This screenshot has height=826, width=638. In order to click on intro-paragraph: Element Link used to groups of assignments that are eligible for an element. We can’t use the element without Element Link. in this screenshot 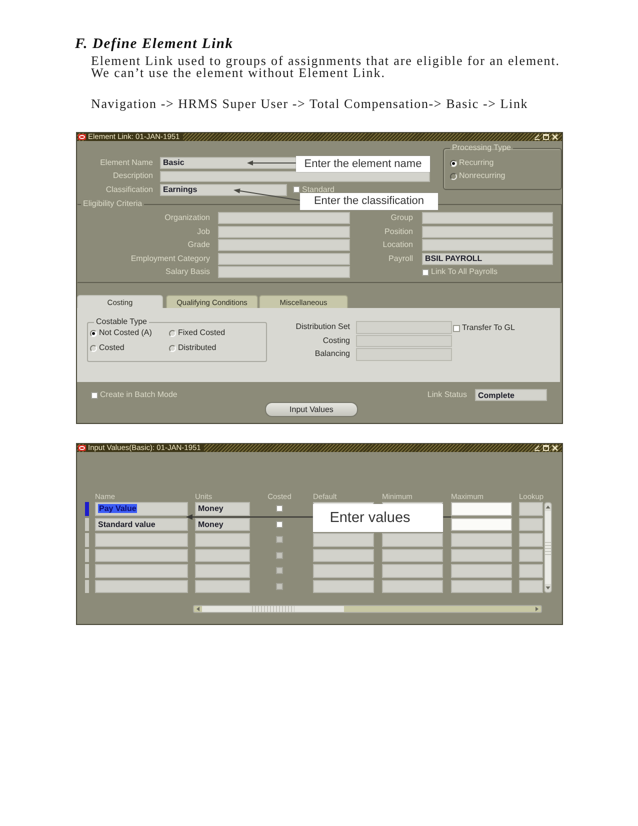, I will do `click(325, 67)`.